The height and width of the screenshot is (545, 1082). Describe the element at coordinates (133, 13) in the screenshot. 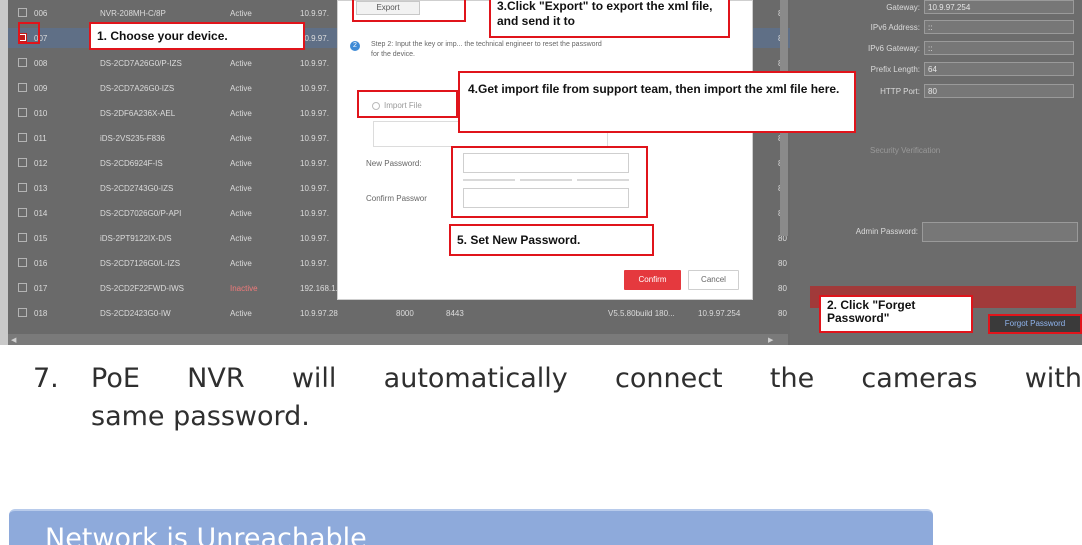

I see `cell-model: NVR-208MH-C/8P` at that location.